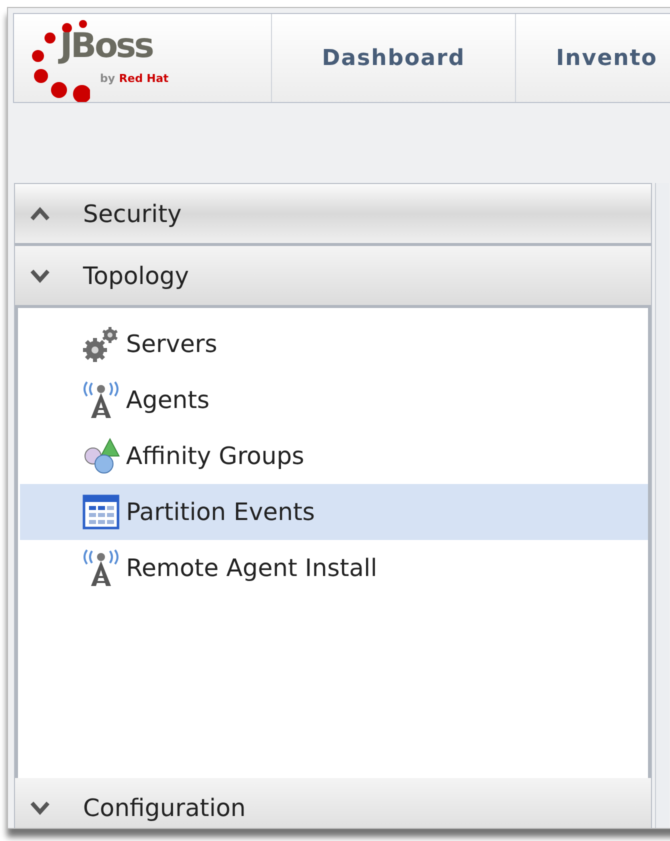 The image size is (670, 841). Describe the element at coordinates (334, 456) in the screenshot. I see `nav-item: Affinity Groups` at that location.